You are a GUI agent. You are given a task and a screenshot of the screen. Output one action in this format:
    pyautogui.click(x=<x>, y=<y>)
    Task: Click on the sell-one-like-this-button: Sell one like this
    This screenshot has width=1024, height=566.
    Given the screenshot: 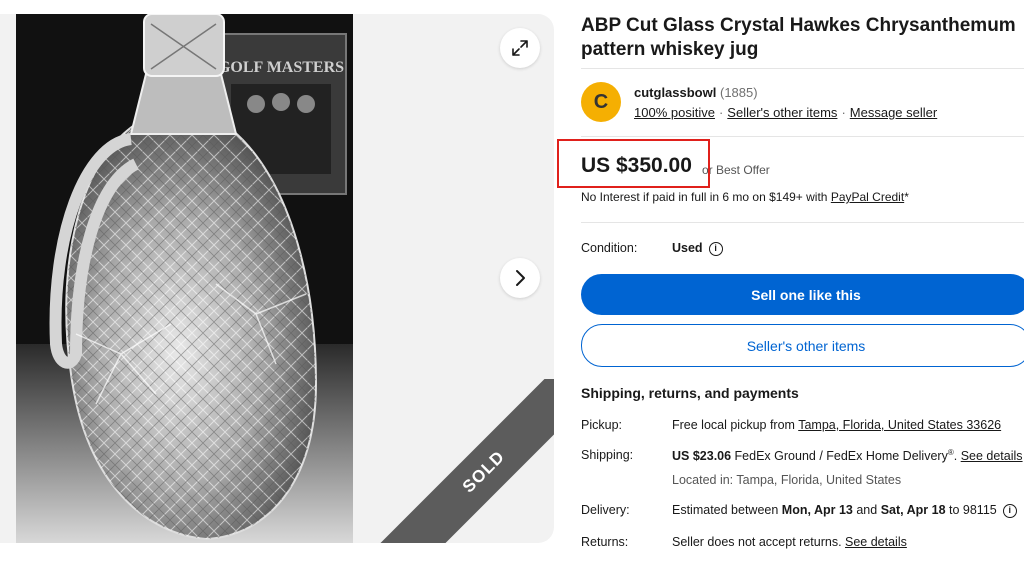 What is the action you would take?
    pyautogui.click(x=802, y=294)
    